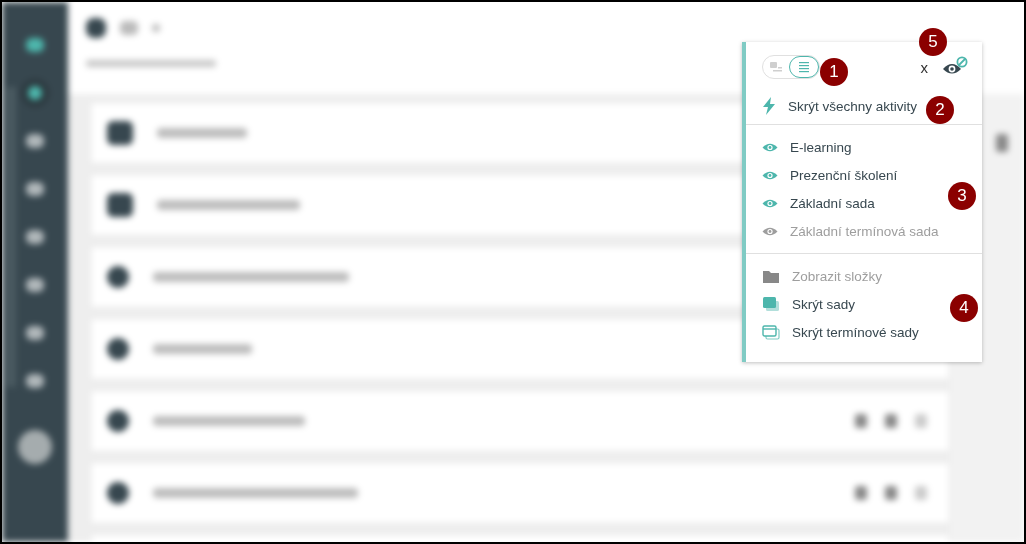 The width and height of the screenshot is (1026, 544). What do you see at coordinates (826, 175) in the screenshot?
I see `activity-type-toggle: Prezenční školení` at bounding box center [826, 175].